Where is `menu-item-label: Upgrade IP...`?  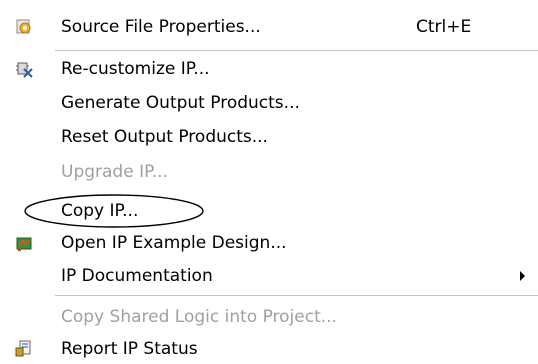 menu-item-label: Upgrade IP... is located at coordinates (114, 172).